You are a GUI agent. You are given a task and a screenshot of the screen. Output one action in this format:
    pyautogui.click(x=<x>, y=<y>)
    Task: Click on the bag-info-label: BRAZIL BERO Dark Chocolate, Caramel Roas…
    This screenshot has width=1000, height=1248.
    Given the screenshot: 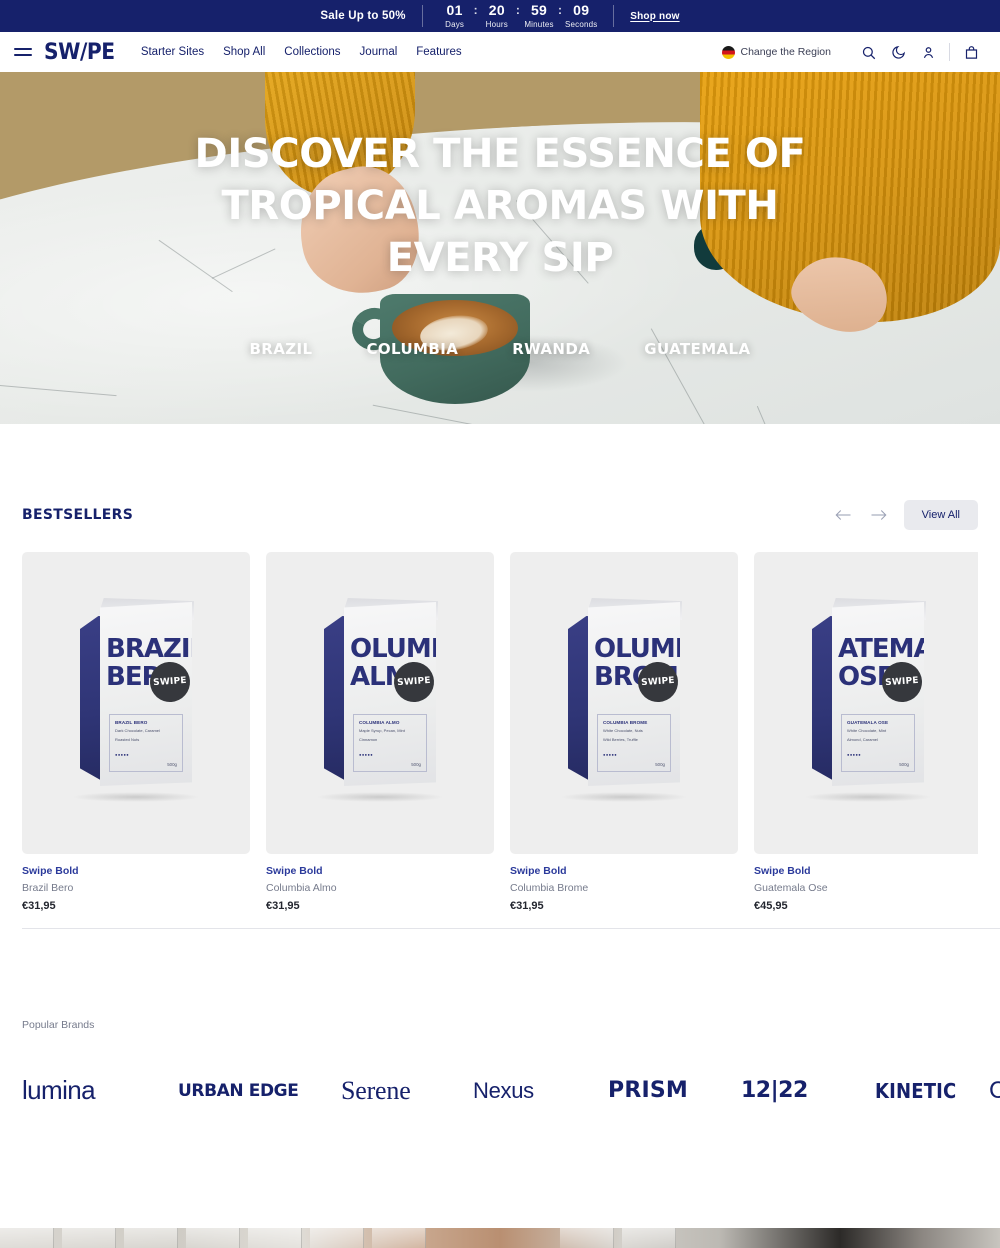 What is the action you would take?
    pyautogui.click(x=146, y=743)
    